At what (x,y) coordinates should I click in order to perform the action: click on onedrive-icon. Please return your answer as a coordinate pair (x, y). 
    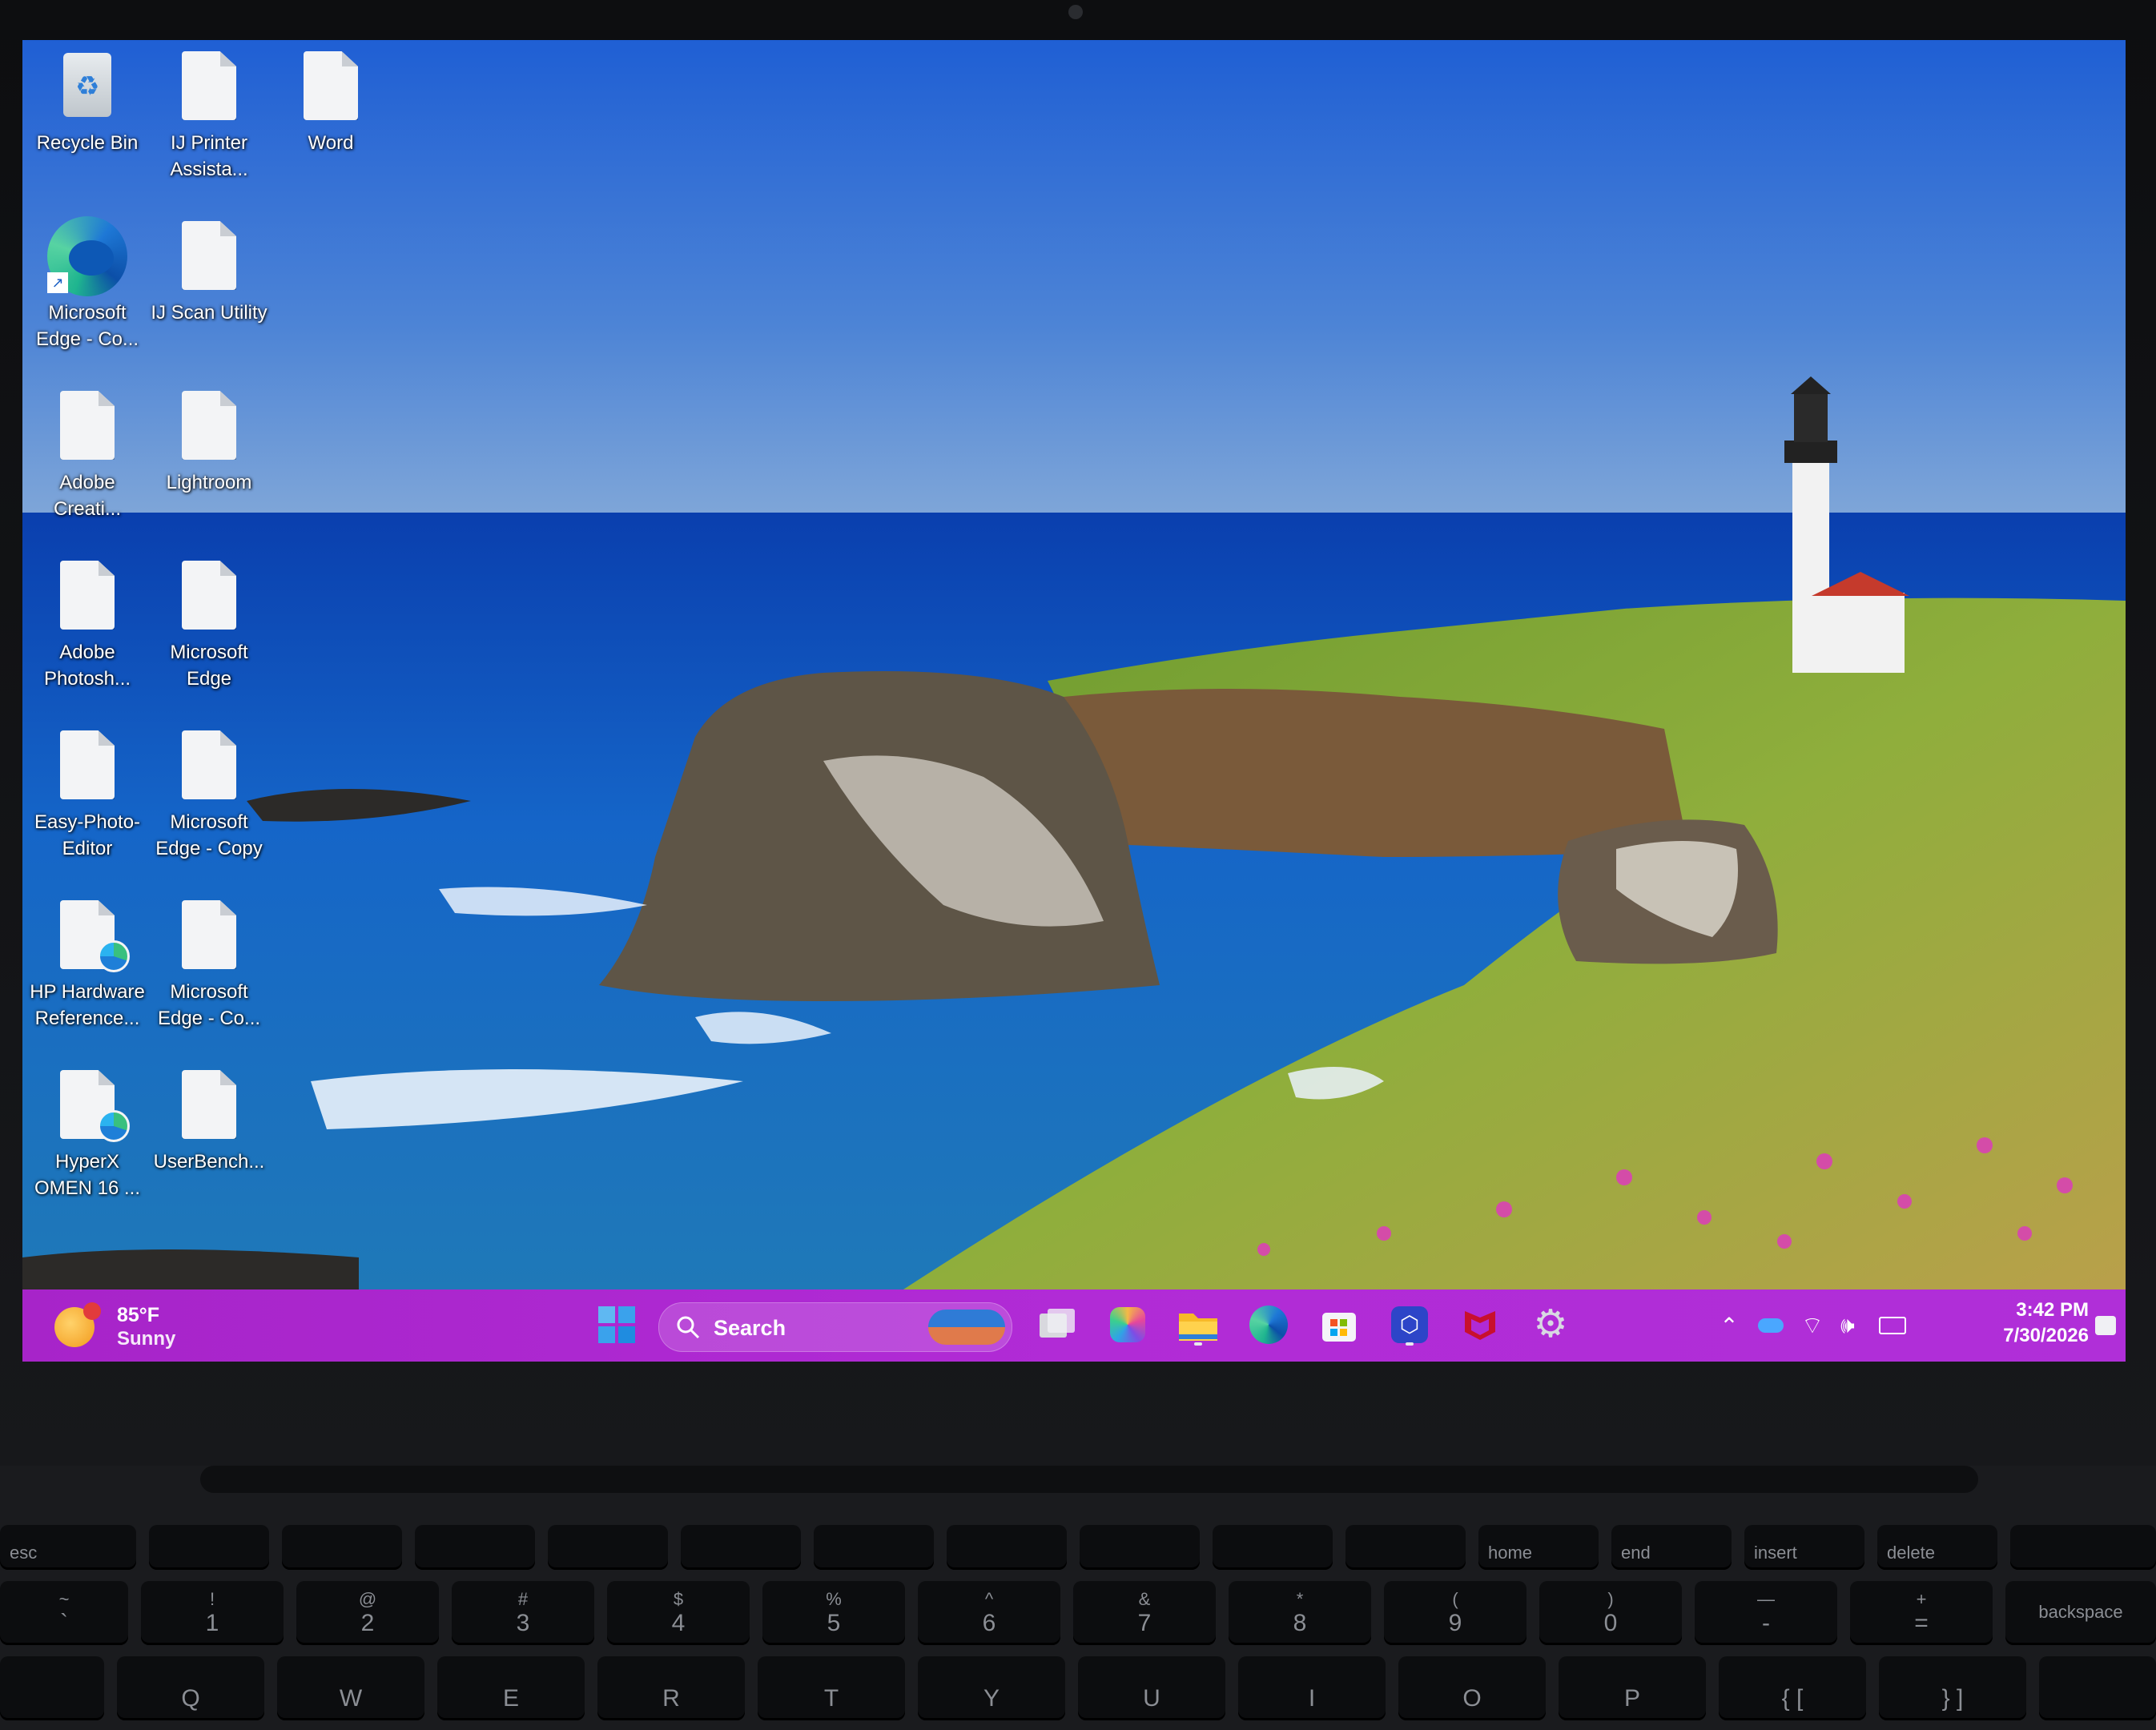
    Looking at the image, I should click on (1771, 1326).